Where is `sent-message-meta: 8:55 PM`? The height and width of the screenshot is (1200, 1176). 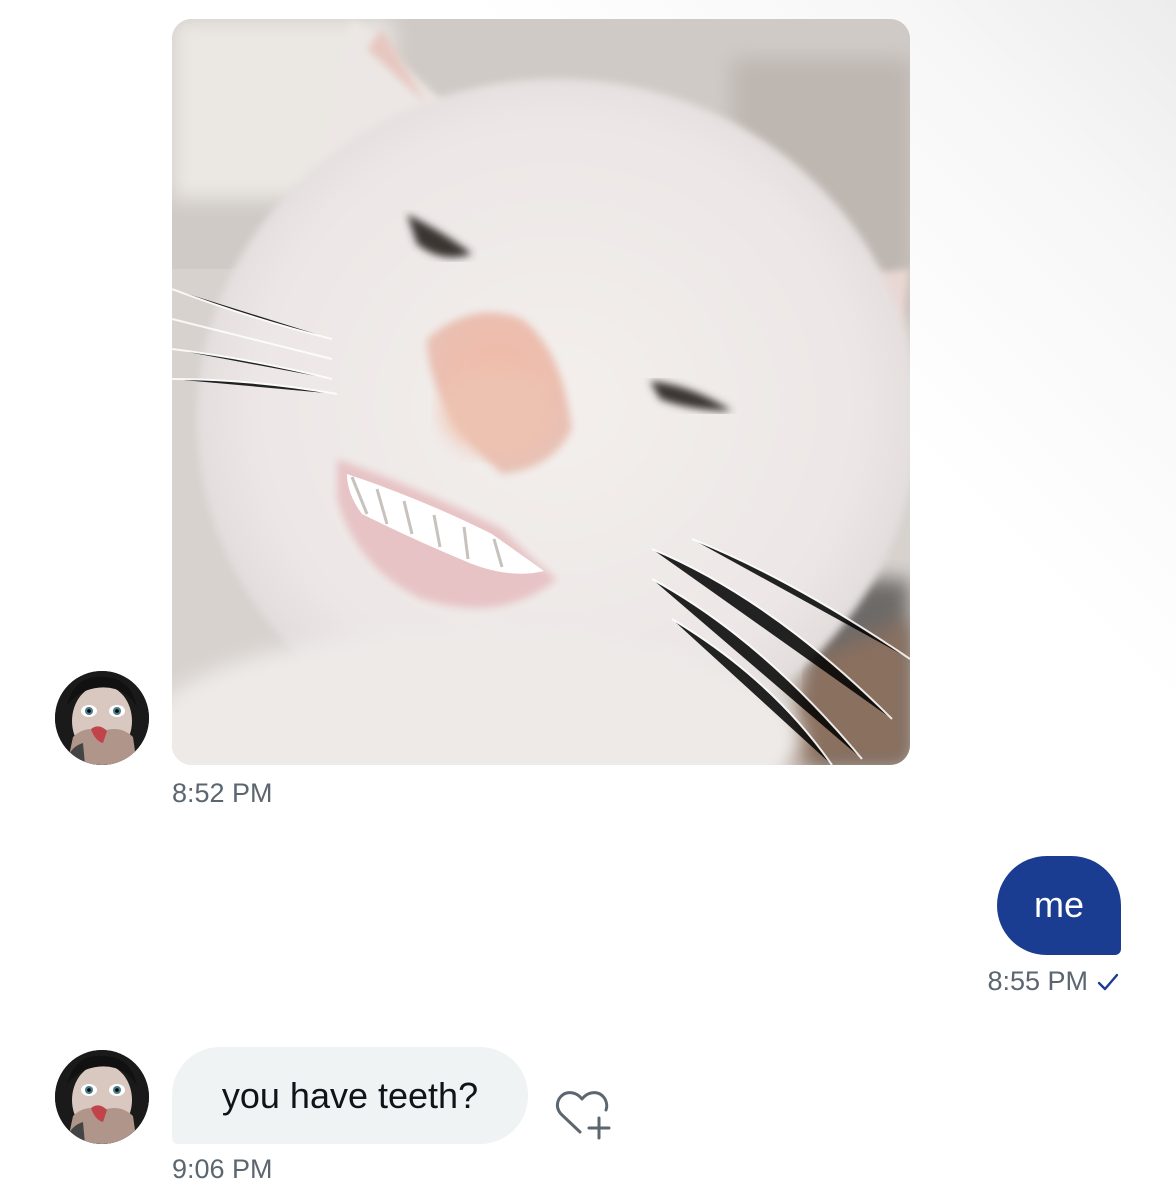
sent-message-meta: 8:55 PM is located at coordinates (1053, 981).